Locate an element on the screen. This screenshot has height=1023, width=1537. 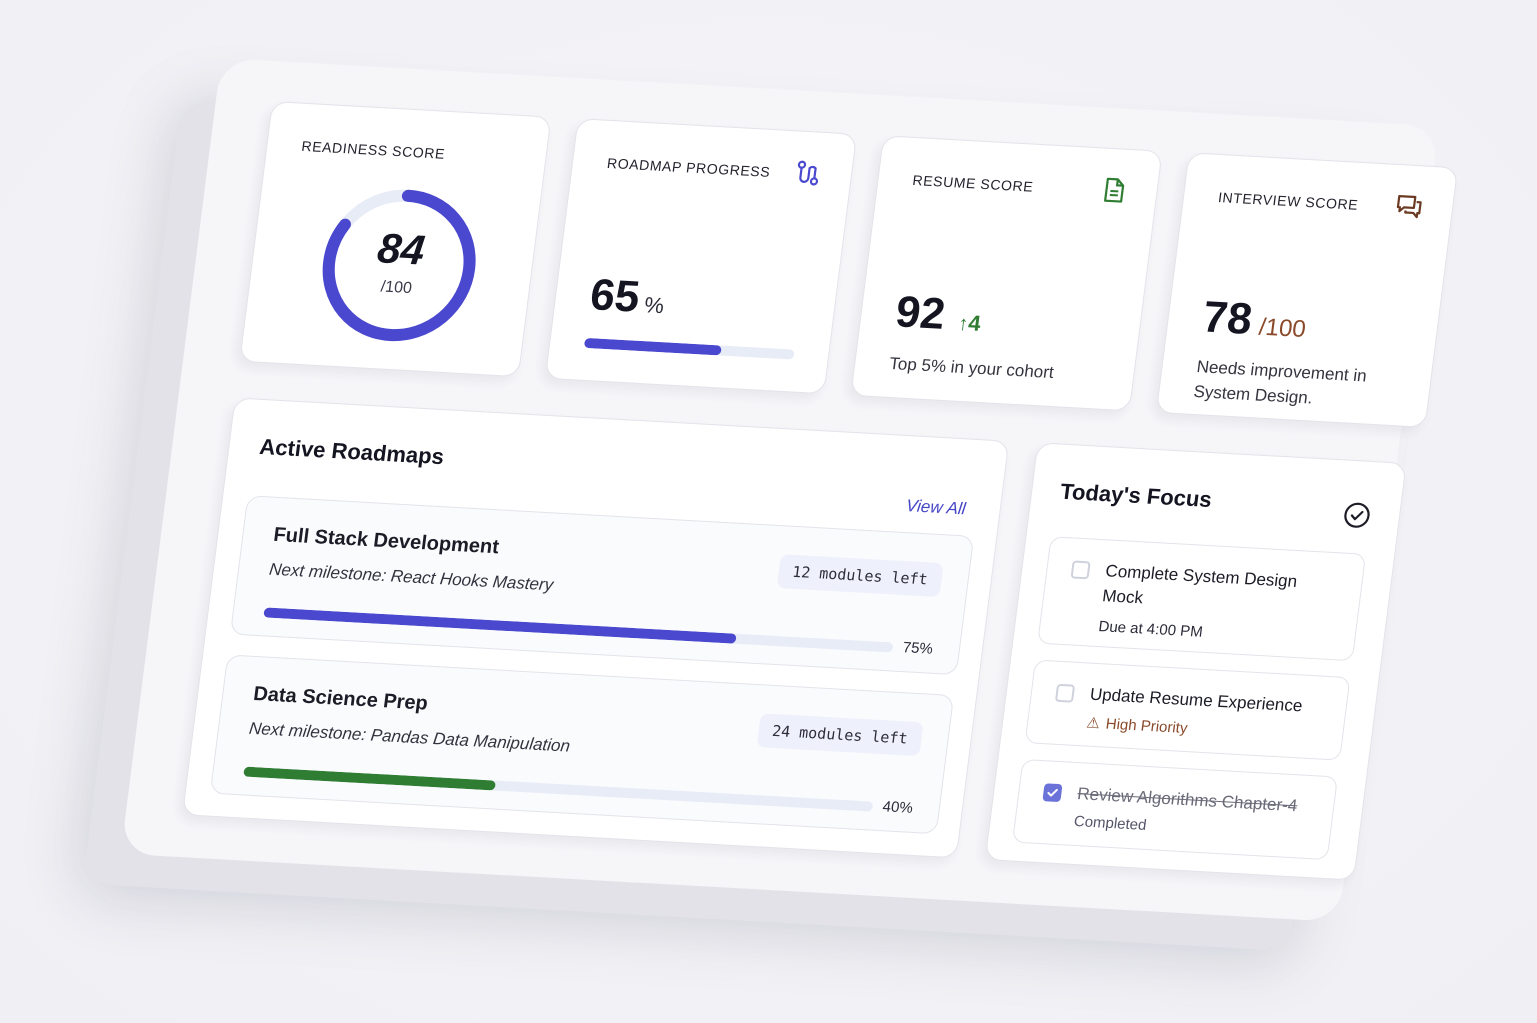
roadmap-percent: 40% is located at coordinates (897, 807).